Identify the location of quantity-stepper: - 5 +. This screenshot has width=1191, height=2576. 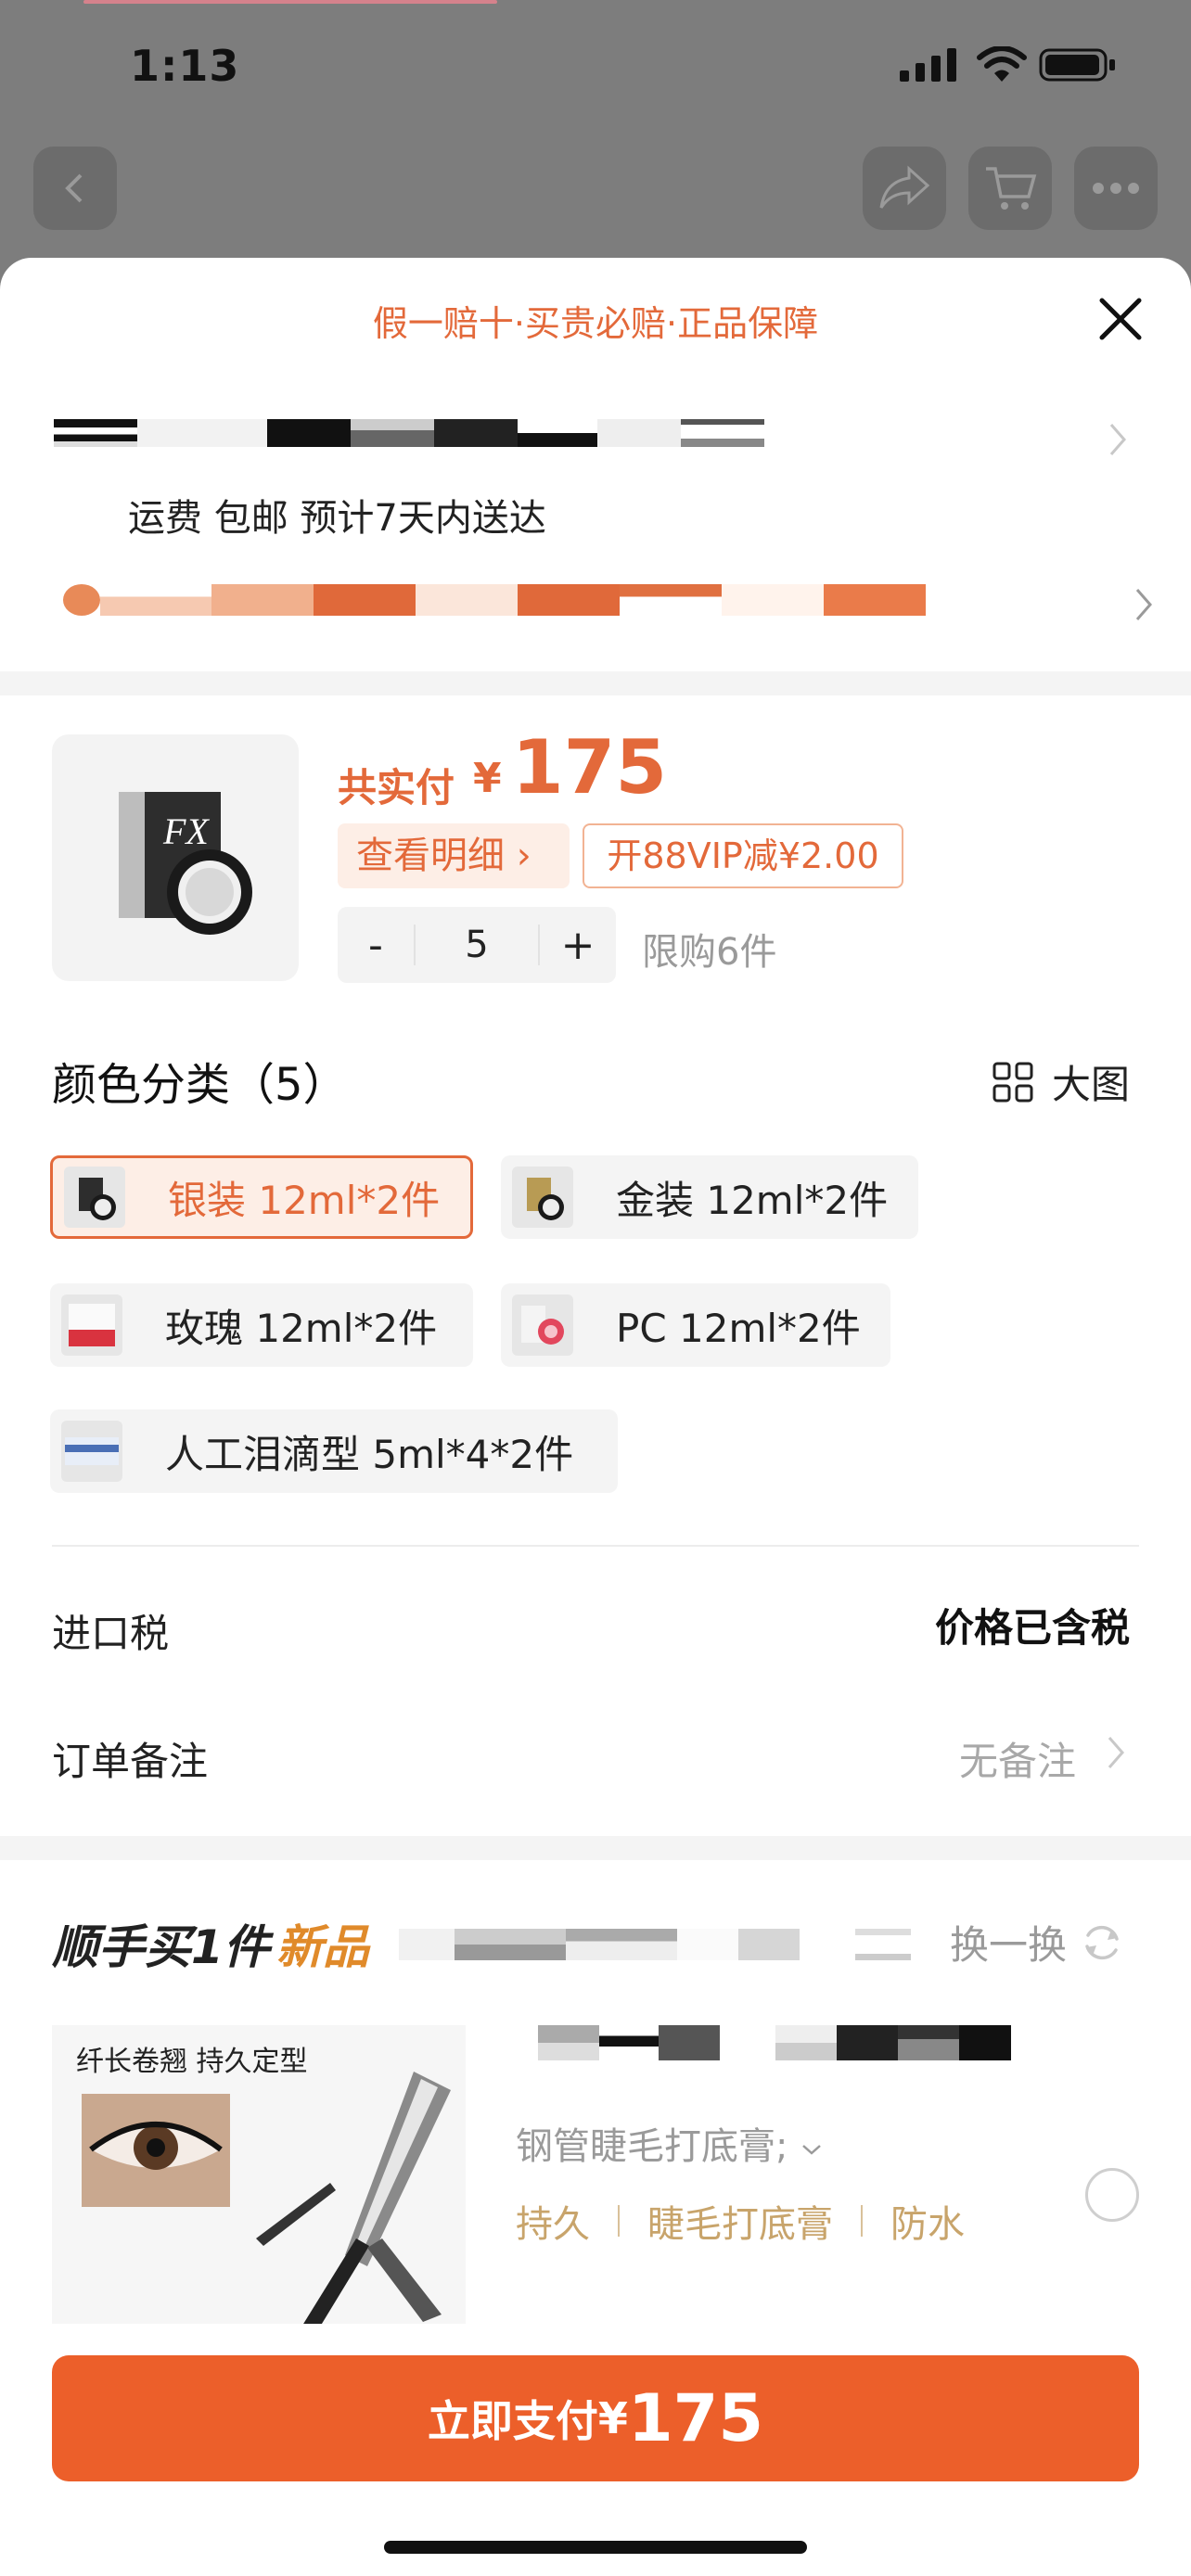
(477, 945).